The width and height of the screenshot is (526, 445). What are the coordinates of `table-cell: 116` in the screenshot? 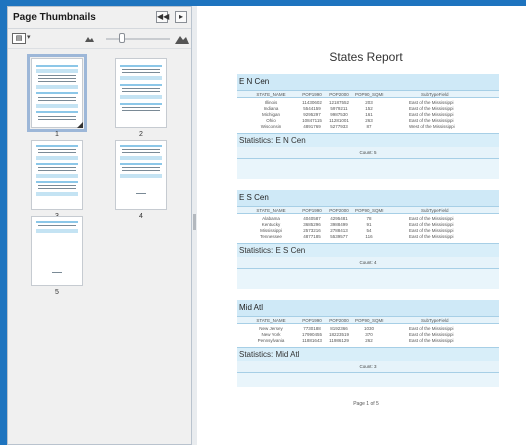 It's located at (369, 236).